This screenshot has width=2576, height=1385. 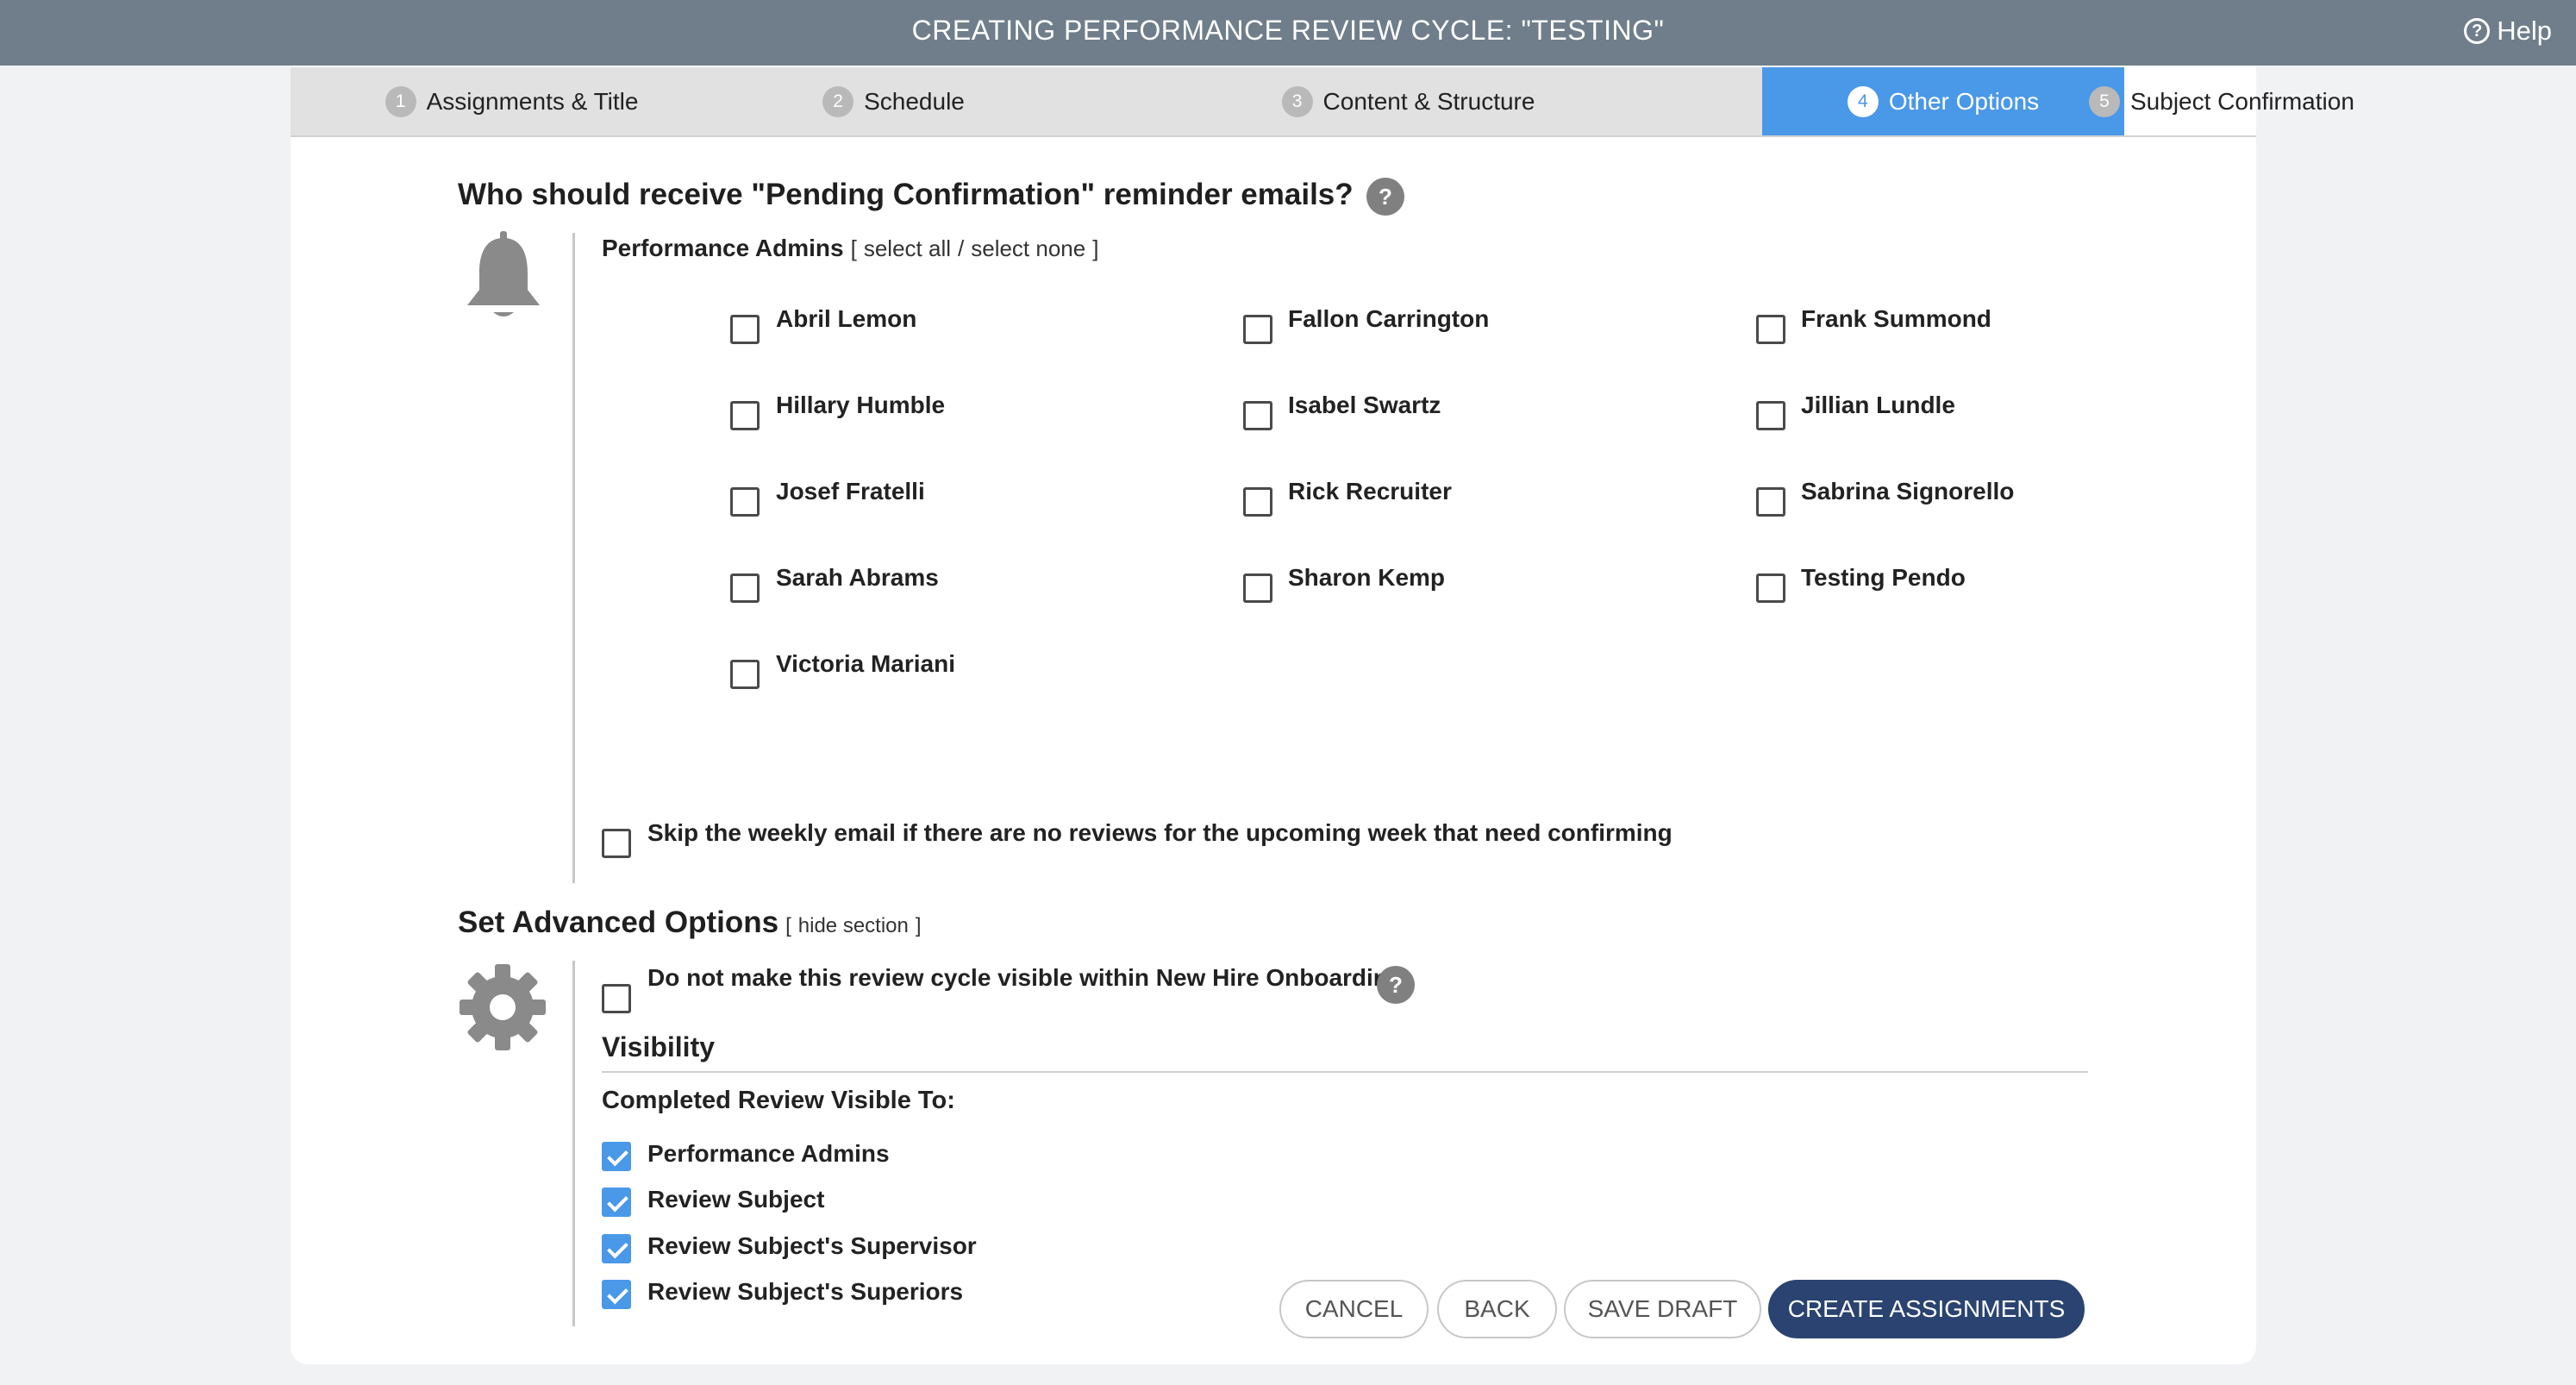 I want to click on tab-content-structure: 3 Content & Structure, so click(x=1408, y=101).